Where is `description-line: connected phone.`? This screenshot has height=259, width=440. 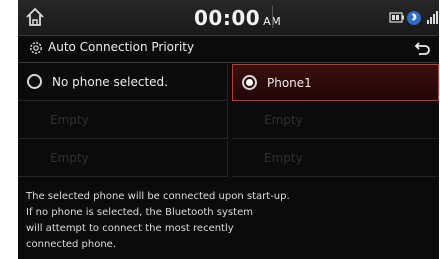 description-line: connected phone. is located at coordinates (71, 244).